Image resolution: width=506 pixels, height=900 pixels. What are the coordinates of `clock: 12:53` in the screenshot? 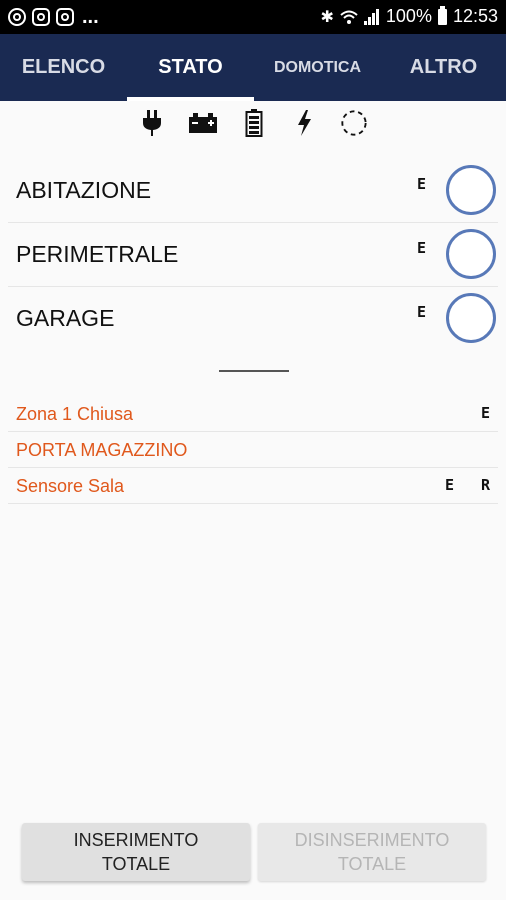 It's located at (475, 16).